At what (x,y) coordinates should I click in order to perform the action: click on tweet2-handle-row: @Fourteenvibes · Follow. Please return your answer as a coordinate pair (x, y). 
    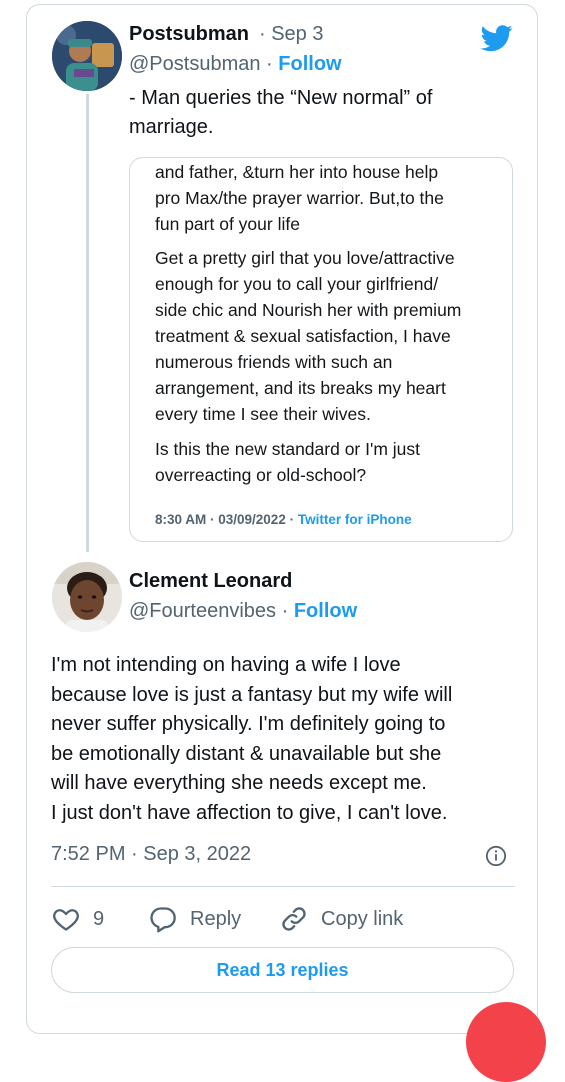
    Looking at the image, I should click on (243, 611).